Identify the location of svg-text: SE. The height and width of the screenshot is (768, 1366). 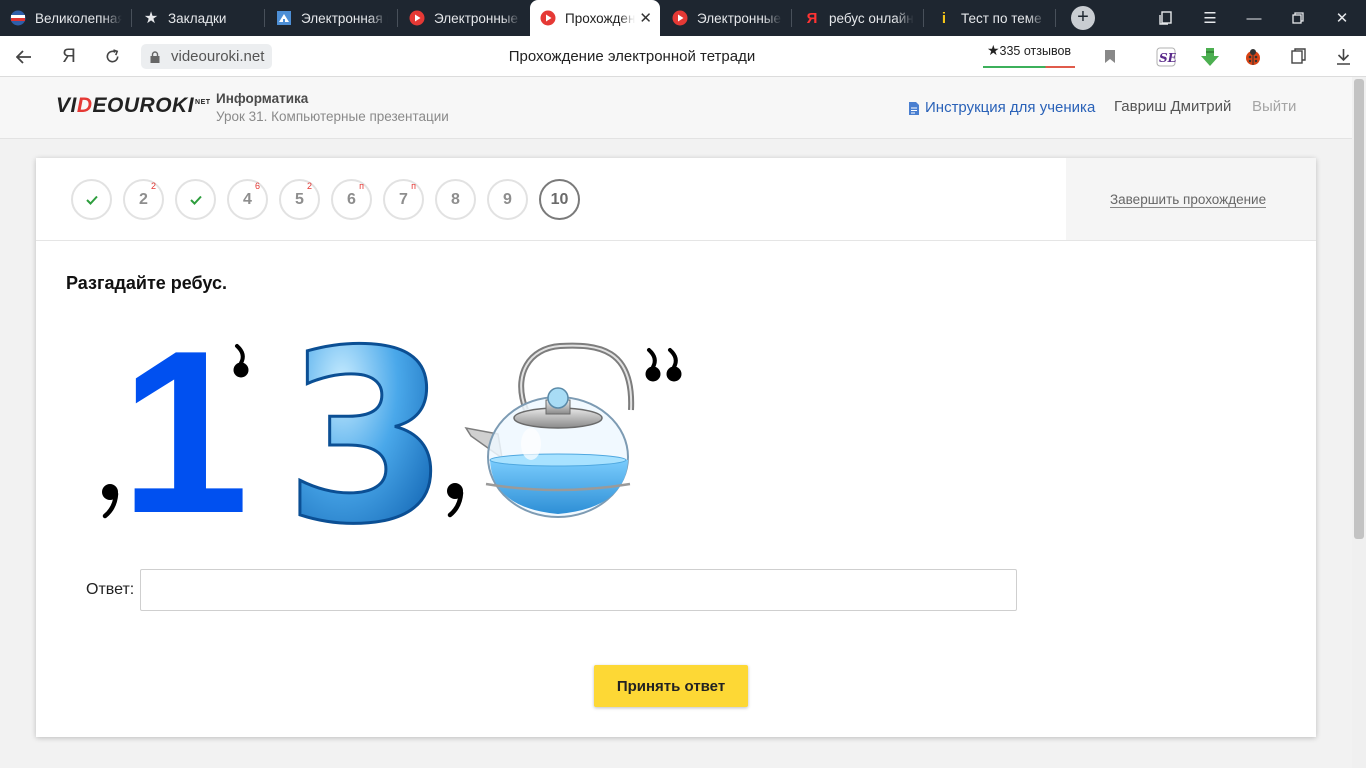
(1167, 58).